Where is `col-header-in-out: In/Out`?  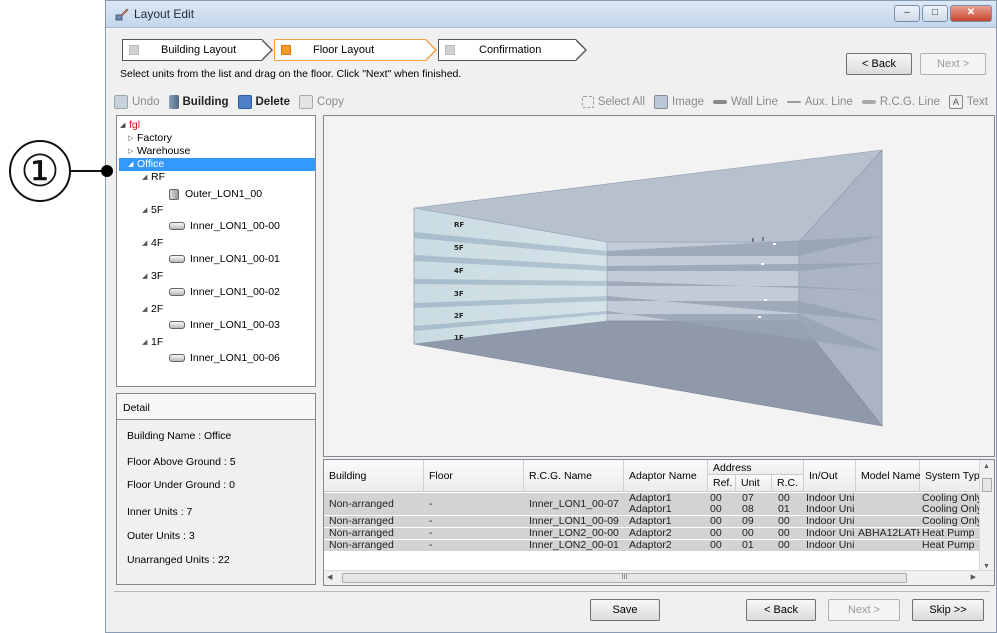
col-header-in-out: In/Out is located at coordinates (830, 476).